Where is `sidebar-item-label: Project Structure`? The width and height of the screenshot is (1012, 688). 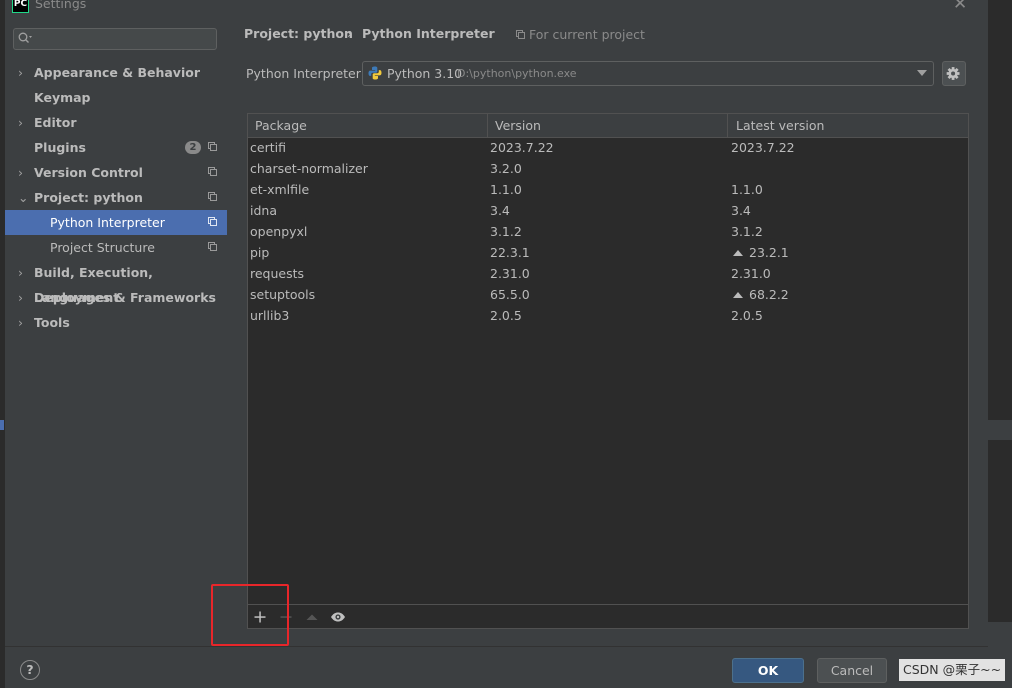
sidebar-item-label: Project Structure is located at coordinates (102, 247).